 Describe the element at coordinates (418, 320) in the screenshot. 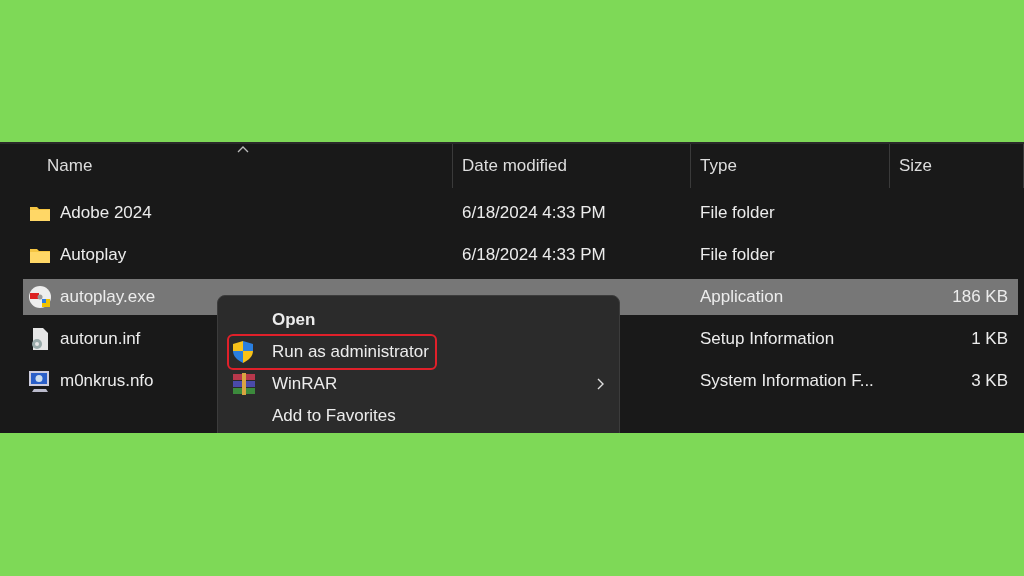

I see `menu-item: Open` at that location.